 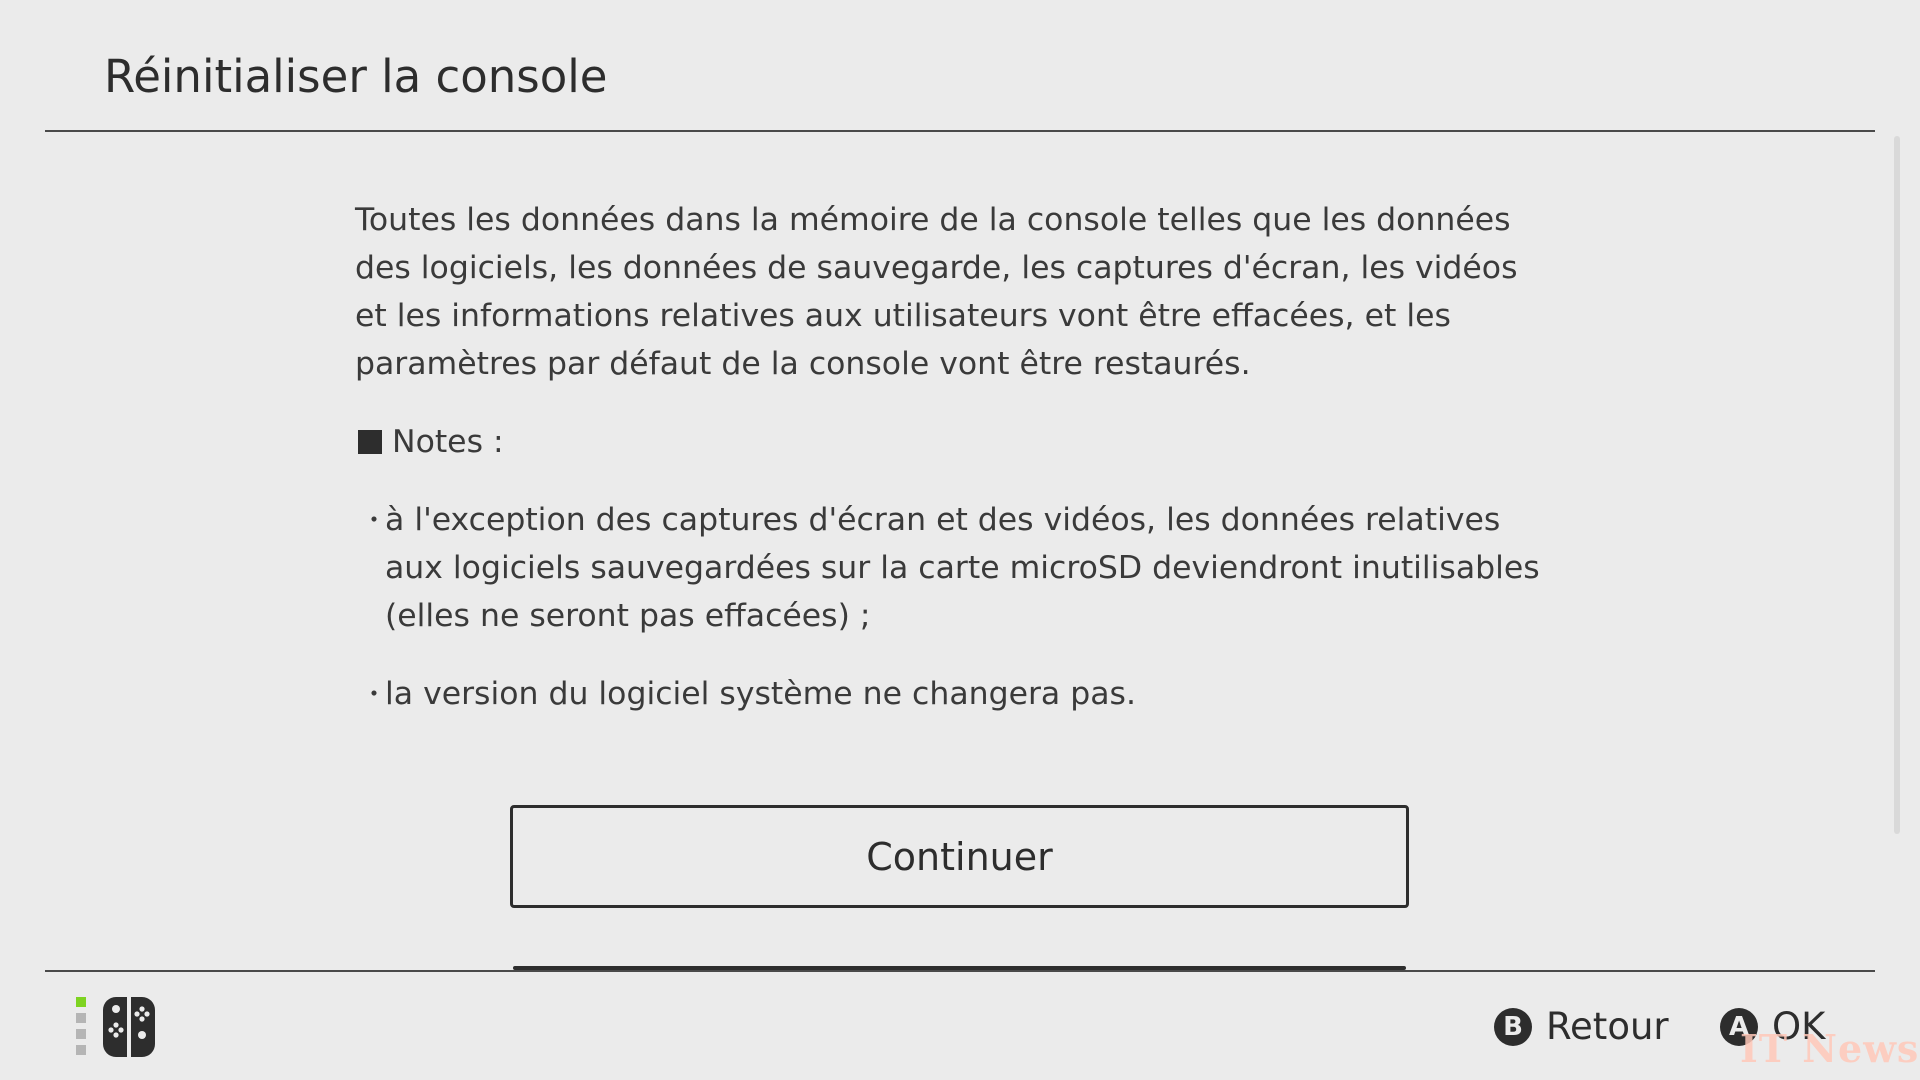 What do you see at coordinates (1513, 1026) in the screenshot?
I see `b-button-icon: B` at bounding box center [1513, 1026].